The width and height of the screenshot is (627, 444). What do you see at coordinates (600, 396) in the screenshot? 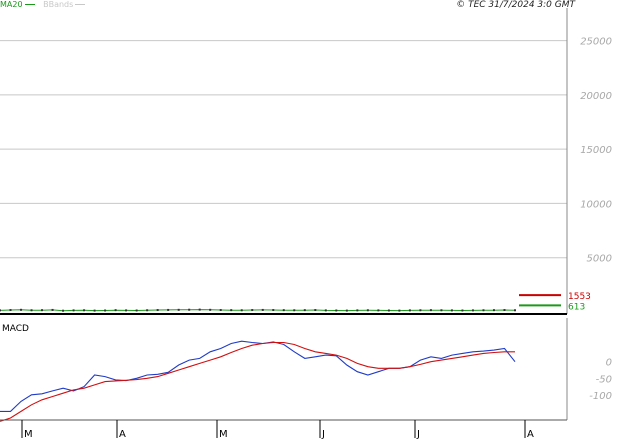
I see `macd-y-tick-label: -100` at bounding box center [600, 396].